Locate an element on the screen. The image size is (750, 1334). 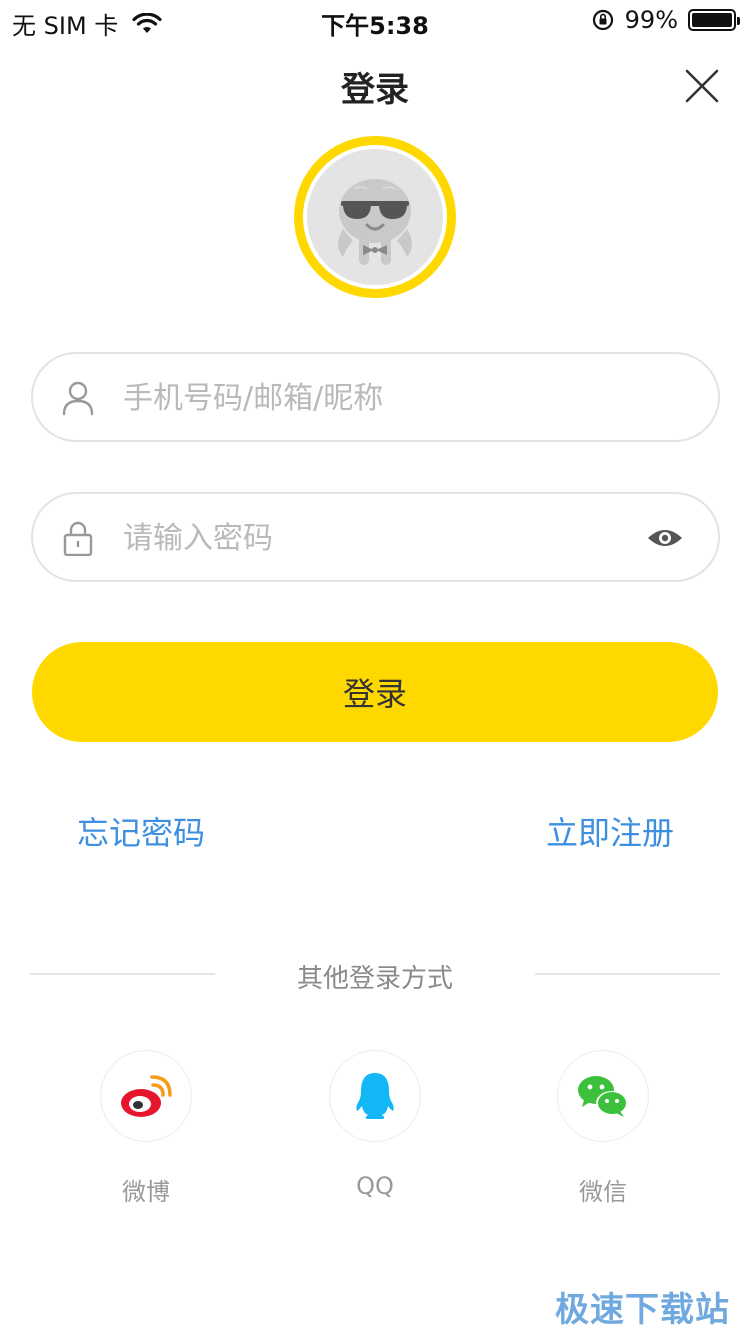
wechat-icon is located at coordinates (603, 1096).